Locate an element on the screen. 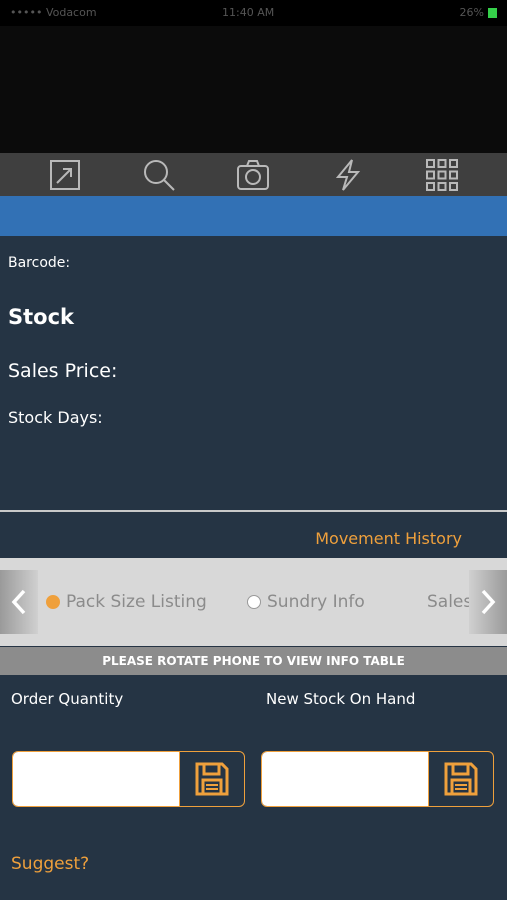  scroll-left-button is located at coordinates (19, 602).